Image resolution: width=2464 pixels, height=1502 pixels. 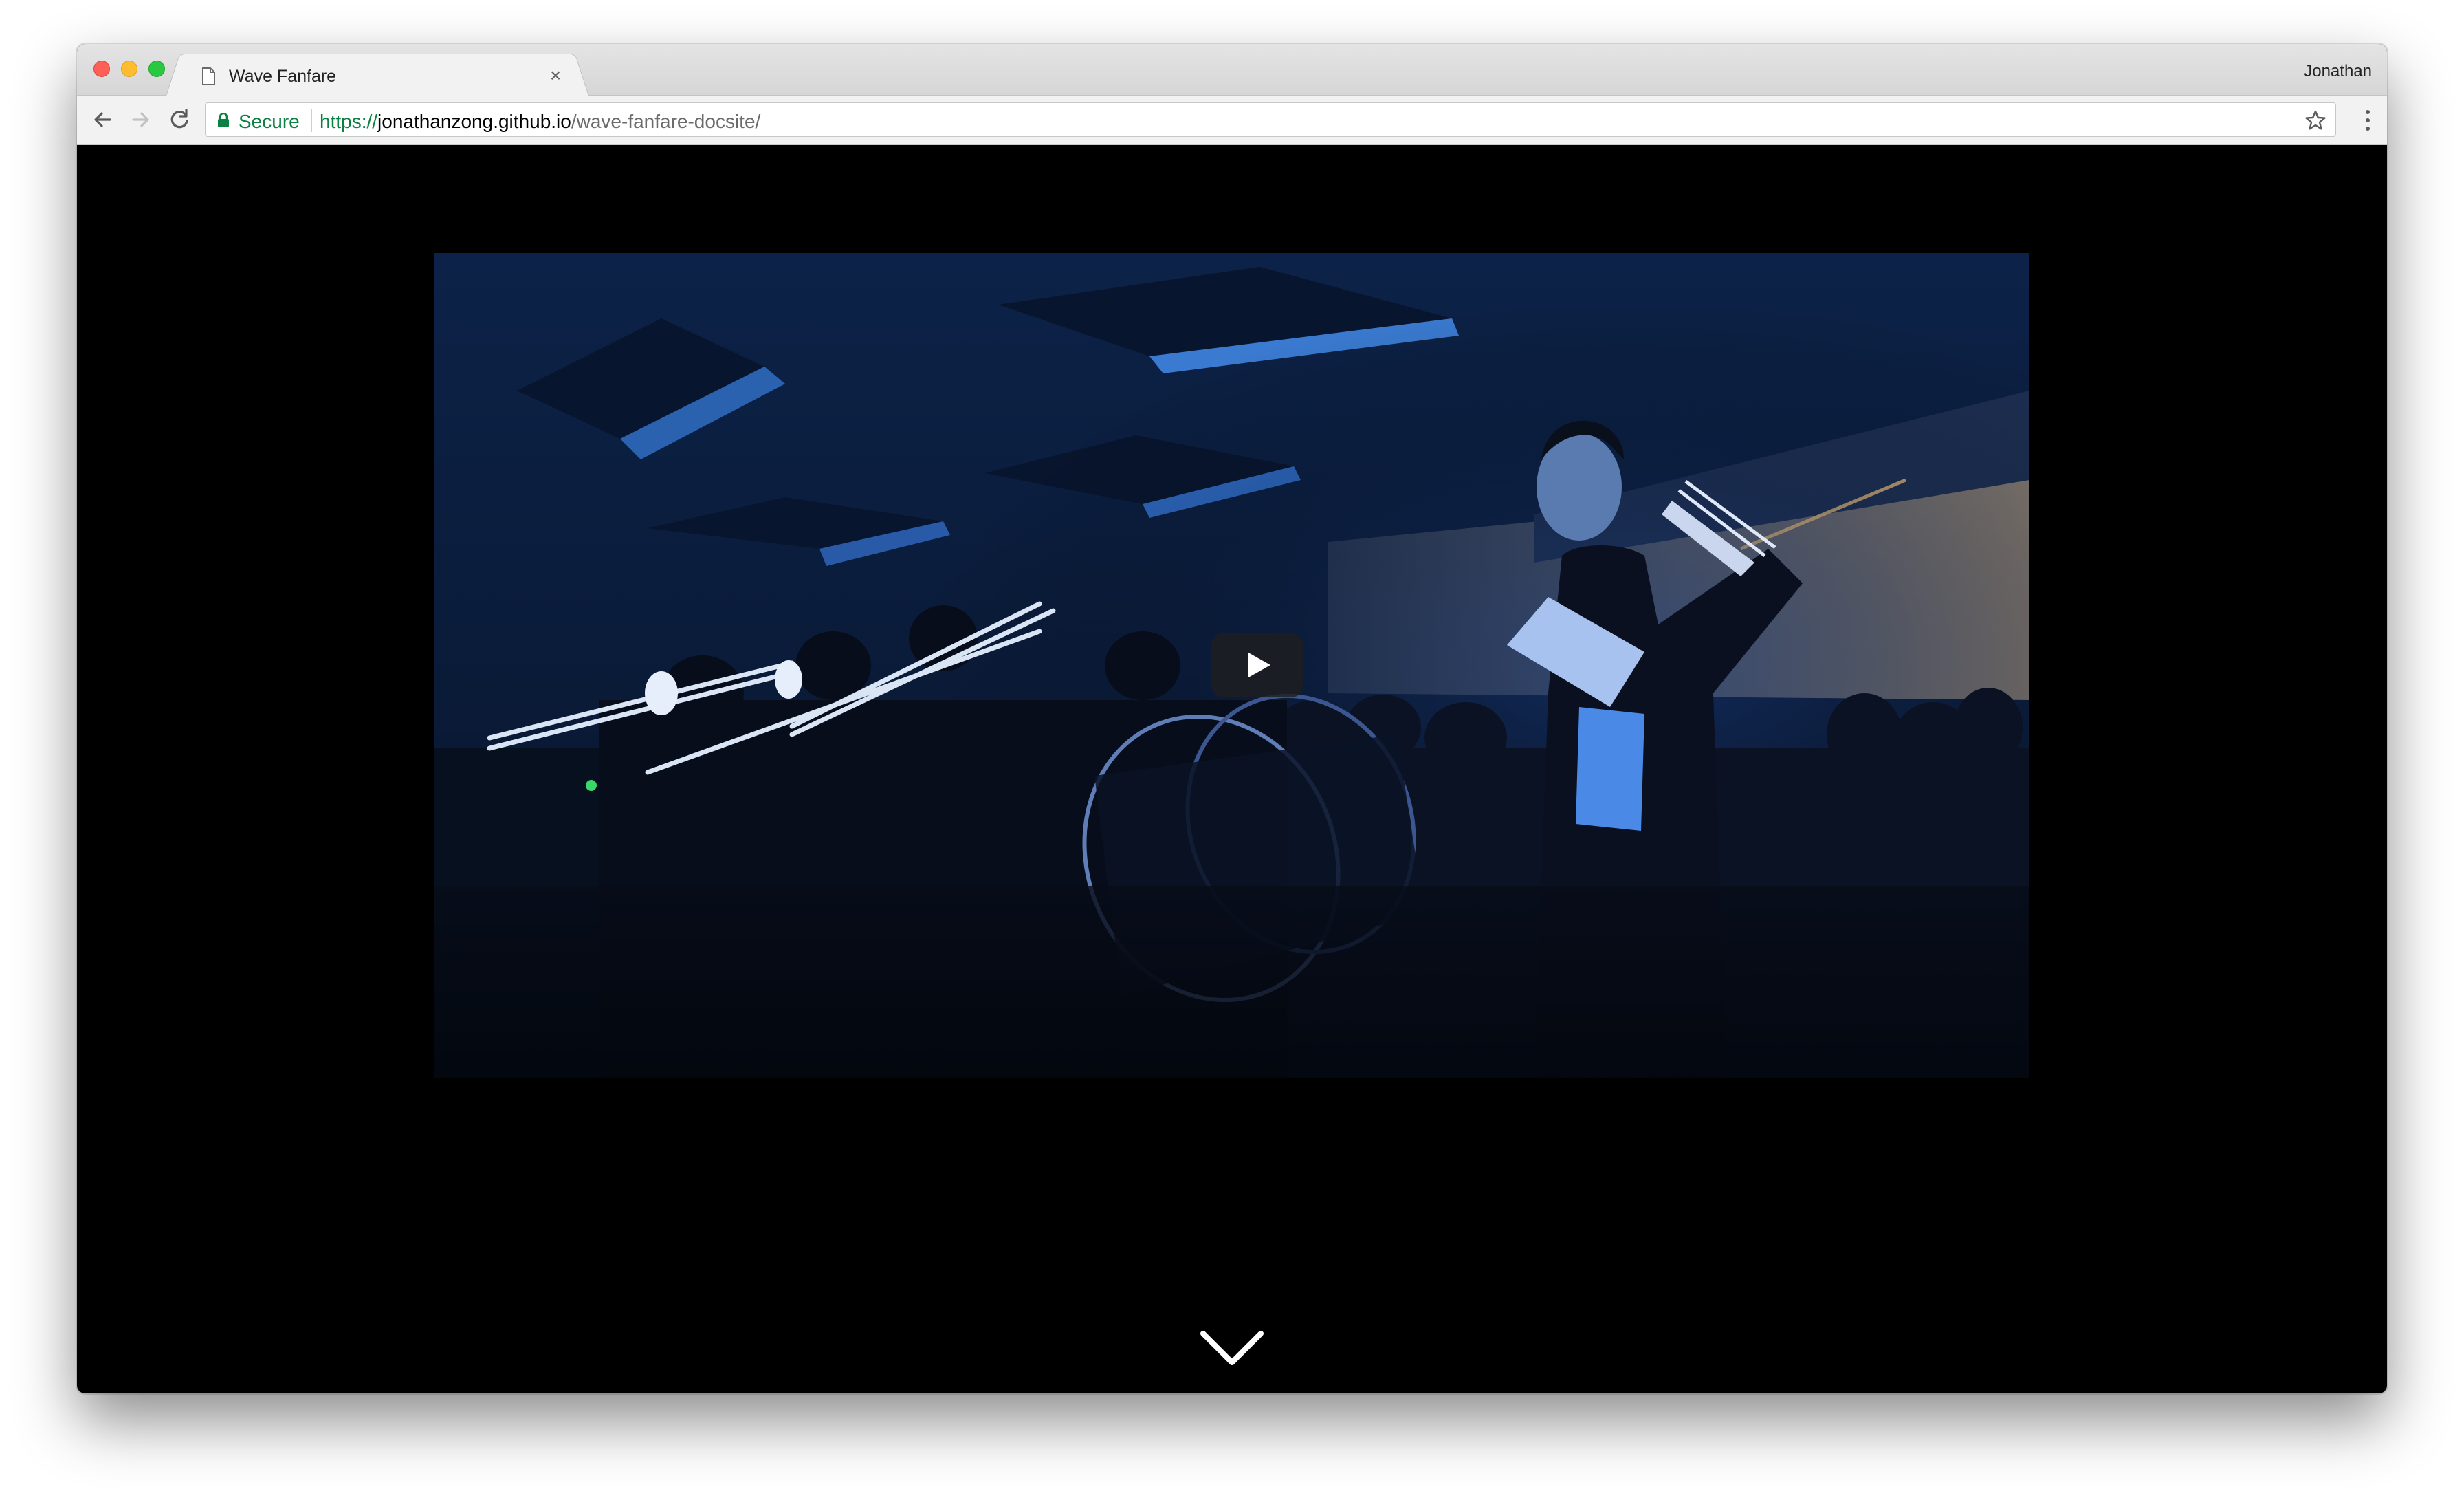 What do you see at coordinates (209, 76) in the screenshot?
I see `page-icon` at bounding box center [209, 76].